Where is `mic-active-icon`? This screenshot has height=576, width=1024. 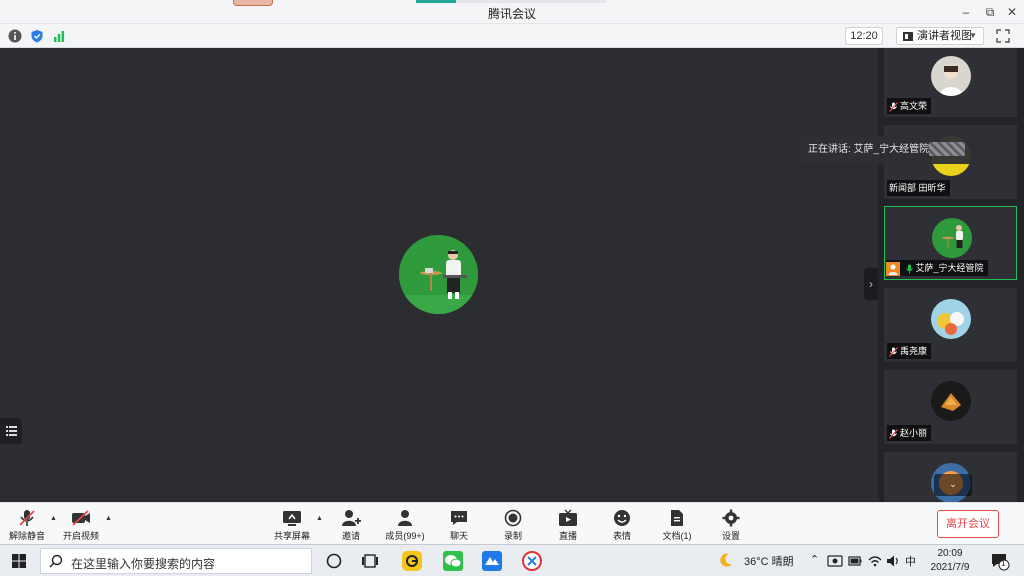 mic-active-icon is located at coordinates (909, 269).